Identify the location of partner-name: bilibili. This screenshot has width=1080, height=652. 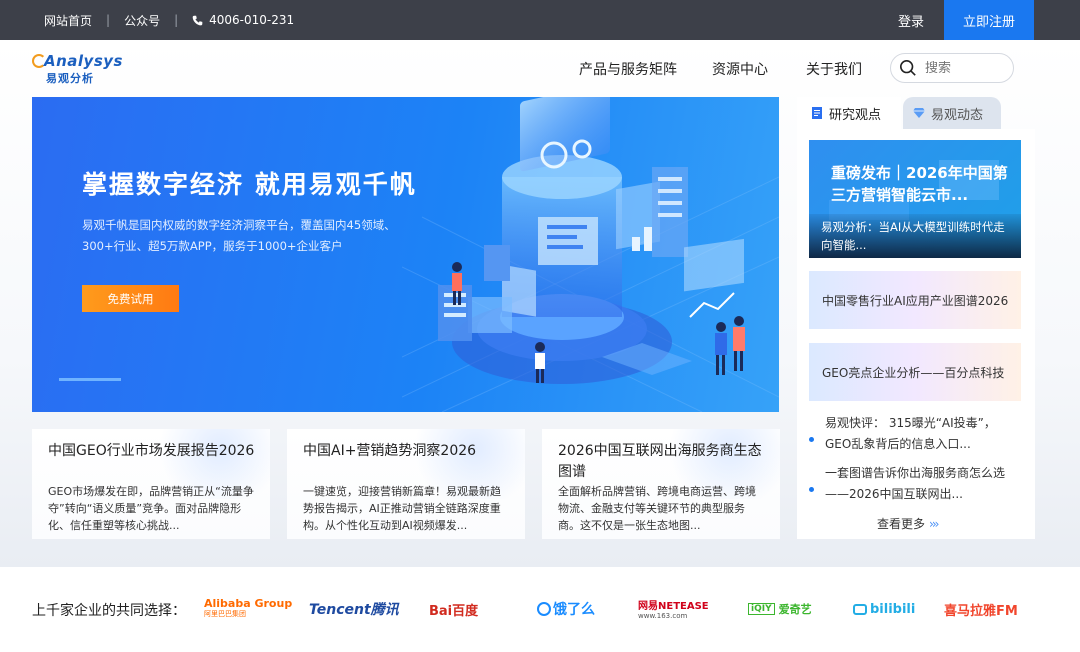
(893, 609).